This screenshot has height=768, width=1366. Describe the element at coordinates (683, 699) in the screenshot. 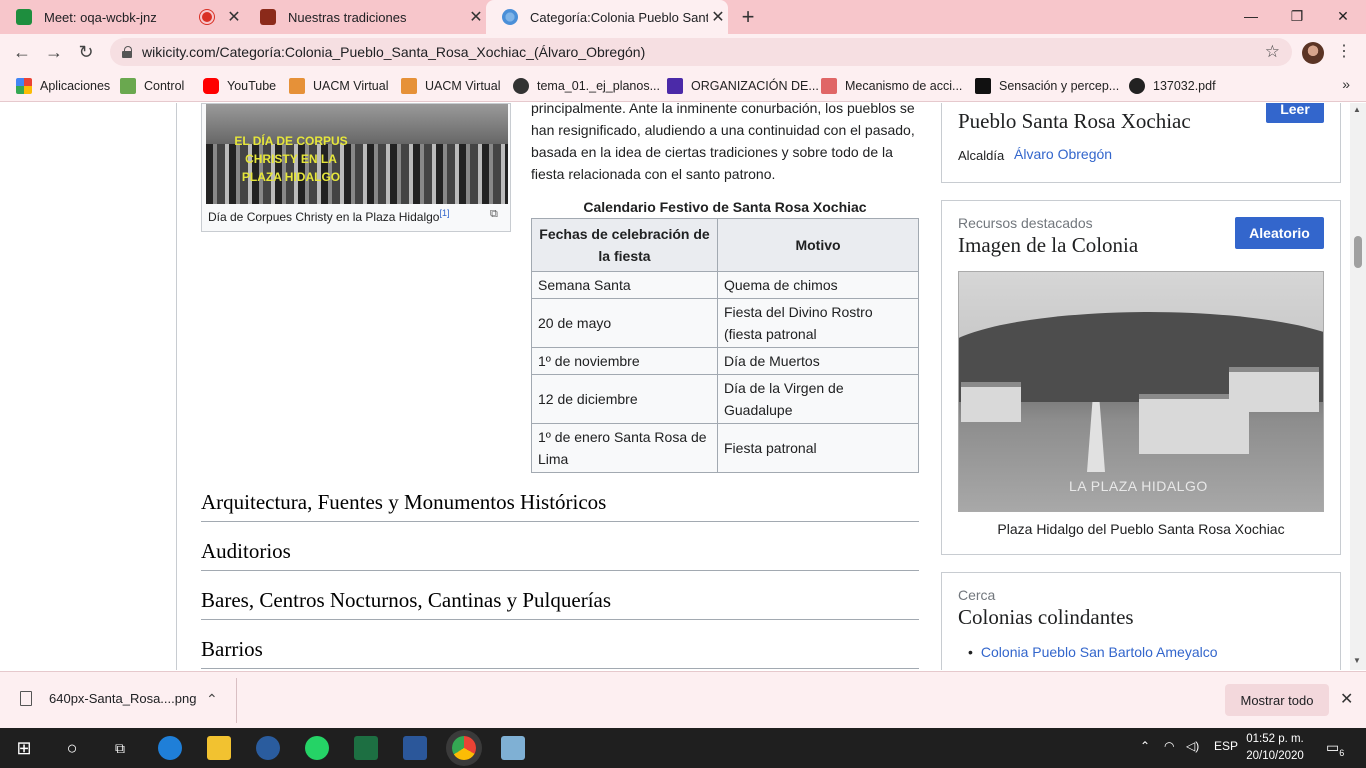

I see `download-shelf: 640px-Santa_Rosa....png ⌃ Mostrar todo ✕` at that location.